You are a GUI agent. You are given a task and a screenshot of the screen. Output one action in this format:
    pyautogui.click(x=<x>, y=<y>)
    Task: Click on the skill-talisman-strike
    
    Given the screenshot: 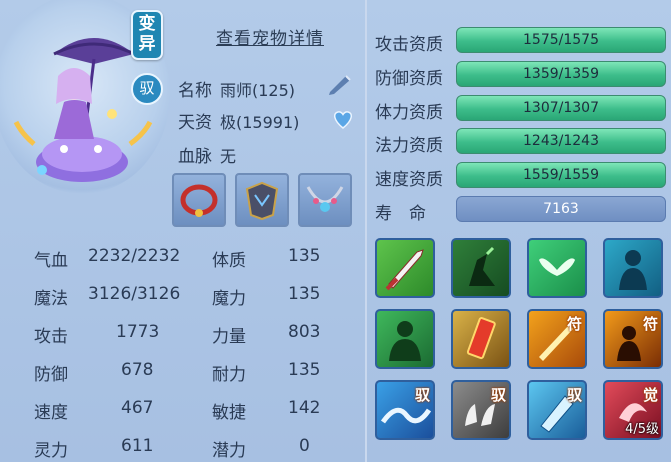 What is the action you would take?
    pyautogui.click(x=481, y=339)
    